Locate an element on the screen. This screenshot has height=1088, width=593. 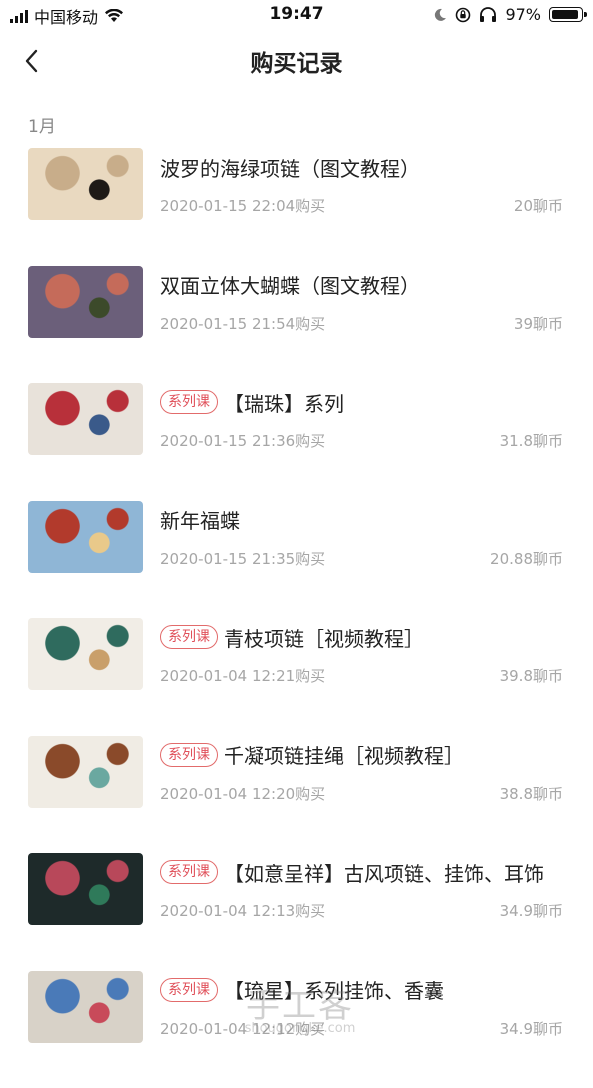
list-item: 系列课【瑞珠】系列 2020-01-15 21:36购买 31.8聊币 is located at coordinates (296, 442).